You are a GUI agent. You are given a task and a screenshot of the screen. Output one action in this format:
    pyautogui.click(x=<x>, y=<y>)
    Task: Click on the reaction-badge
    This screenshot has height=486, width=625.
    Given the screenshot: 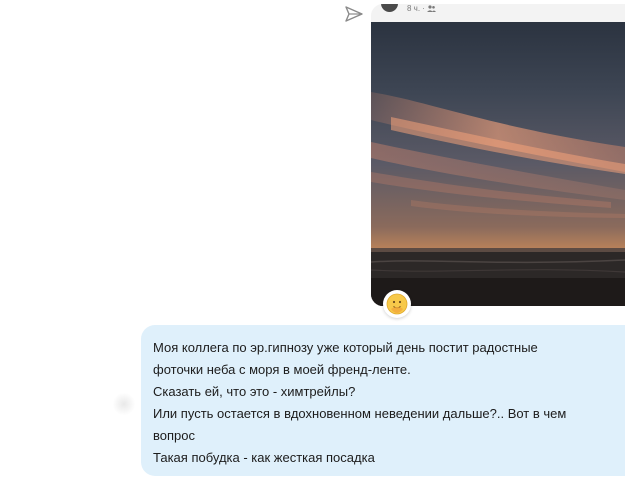 What is the action you would take?
    pyautogui.click(x=397, y=304)
    